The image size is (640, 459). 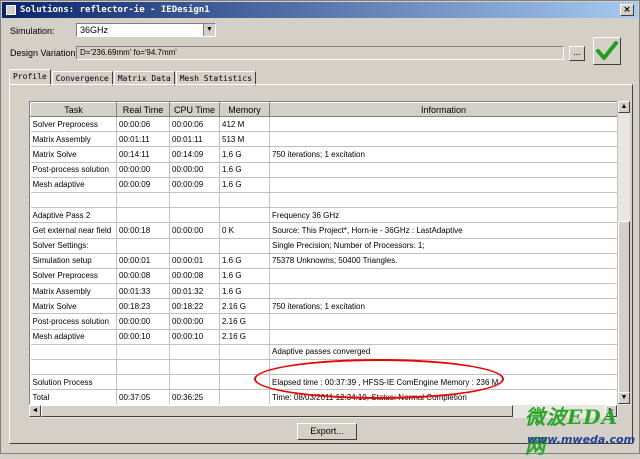 I want to click on horizontal-scroll-thumb, so click(x=277, y=411).